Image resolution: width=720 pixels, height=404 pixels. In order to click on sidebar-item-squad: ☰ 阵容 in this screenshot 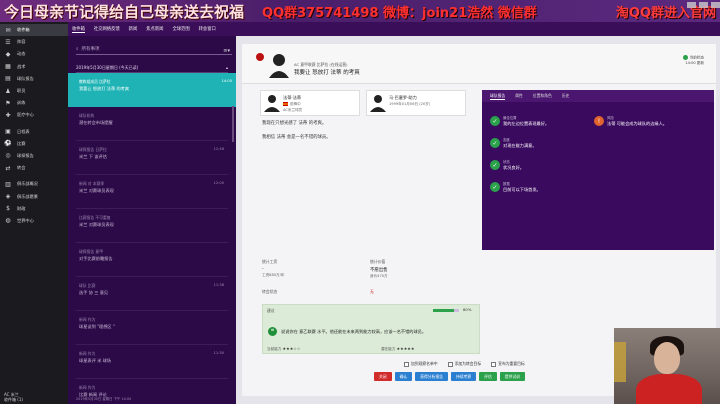, I will do `click(34, 42)`.